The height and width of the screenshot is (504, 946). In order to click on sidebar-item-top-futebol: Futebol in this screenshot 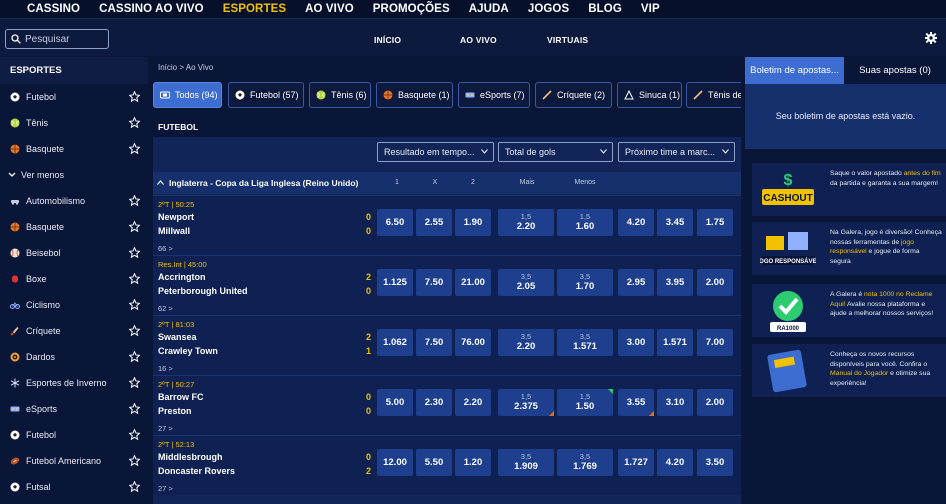, I will do `click(74, 97)`.